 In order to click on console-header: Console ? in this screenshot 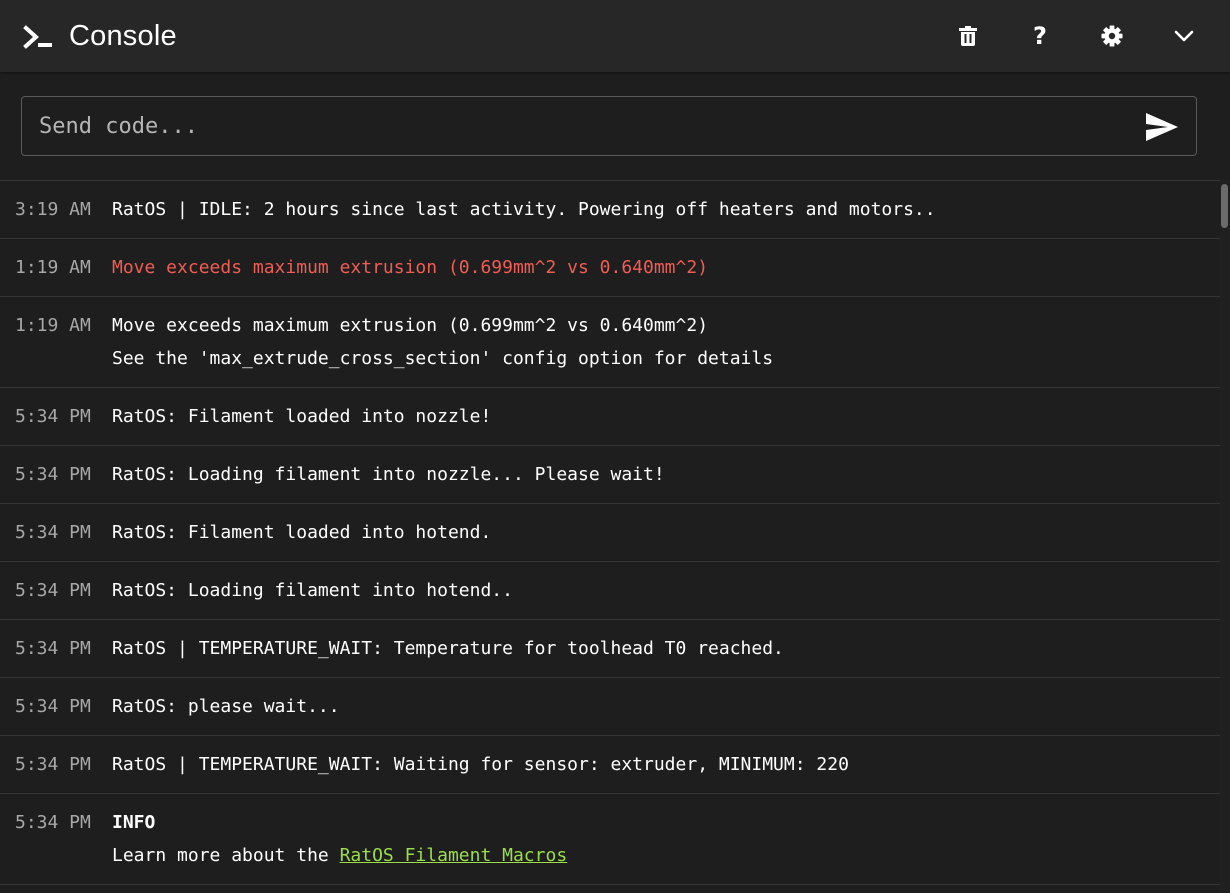, I will do `click(615, 36)`.